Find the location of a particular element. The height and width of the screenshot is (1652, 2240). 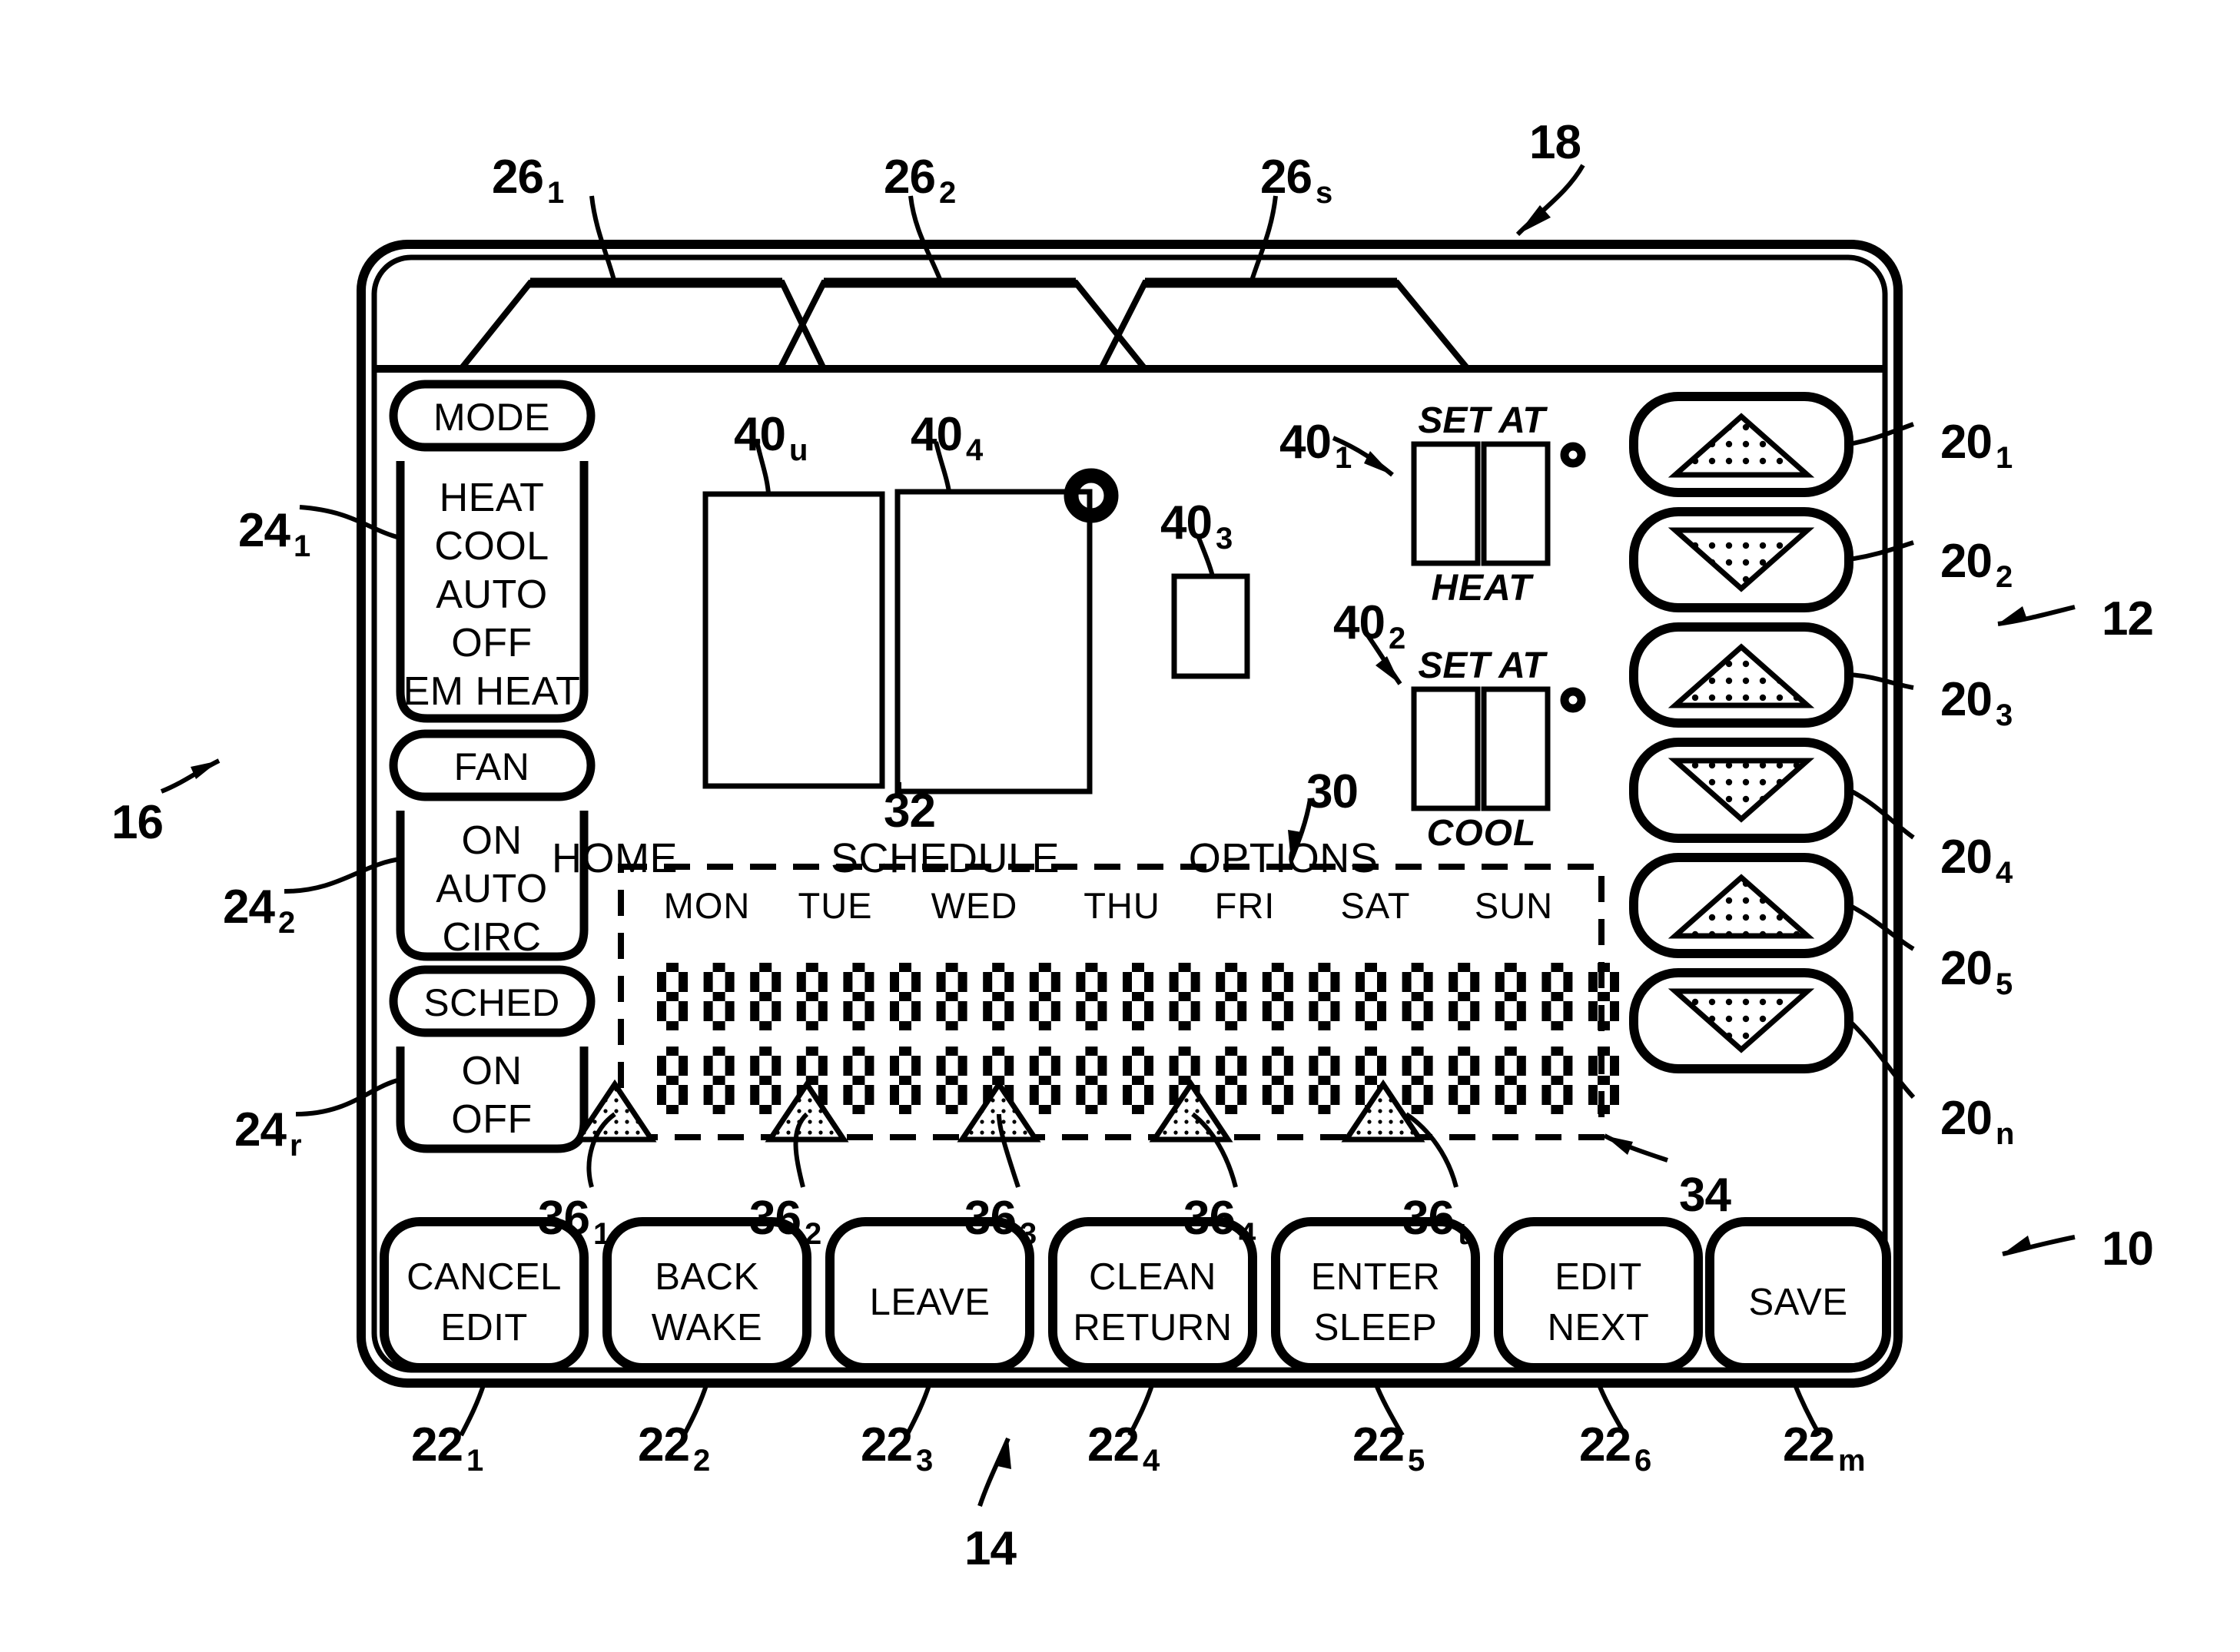

button-clean-return-line1: CLEAN is located at coordinates (1152, 1277).